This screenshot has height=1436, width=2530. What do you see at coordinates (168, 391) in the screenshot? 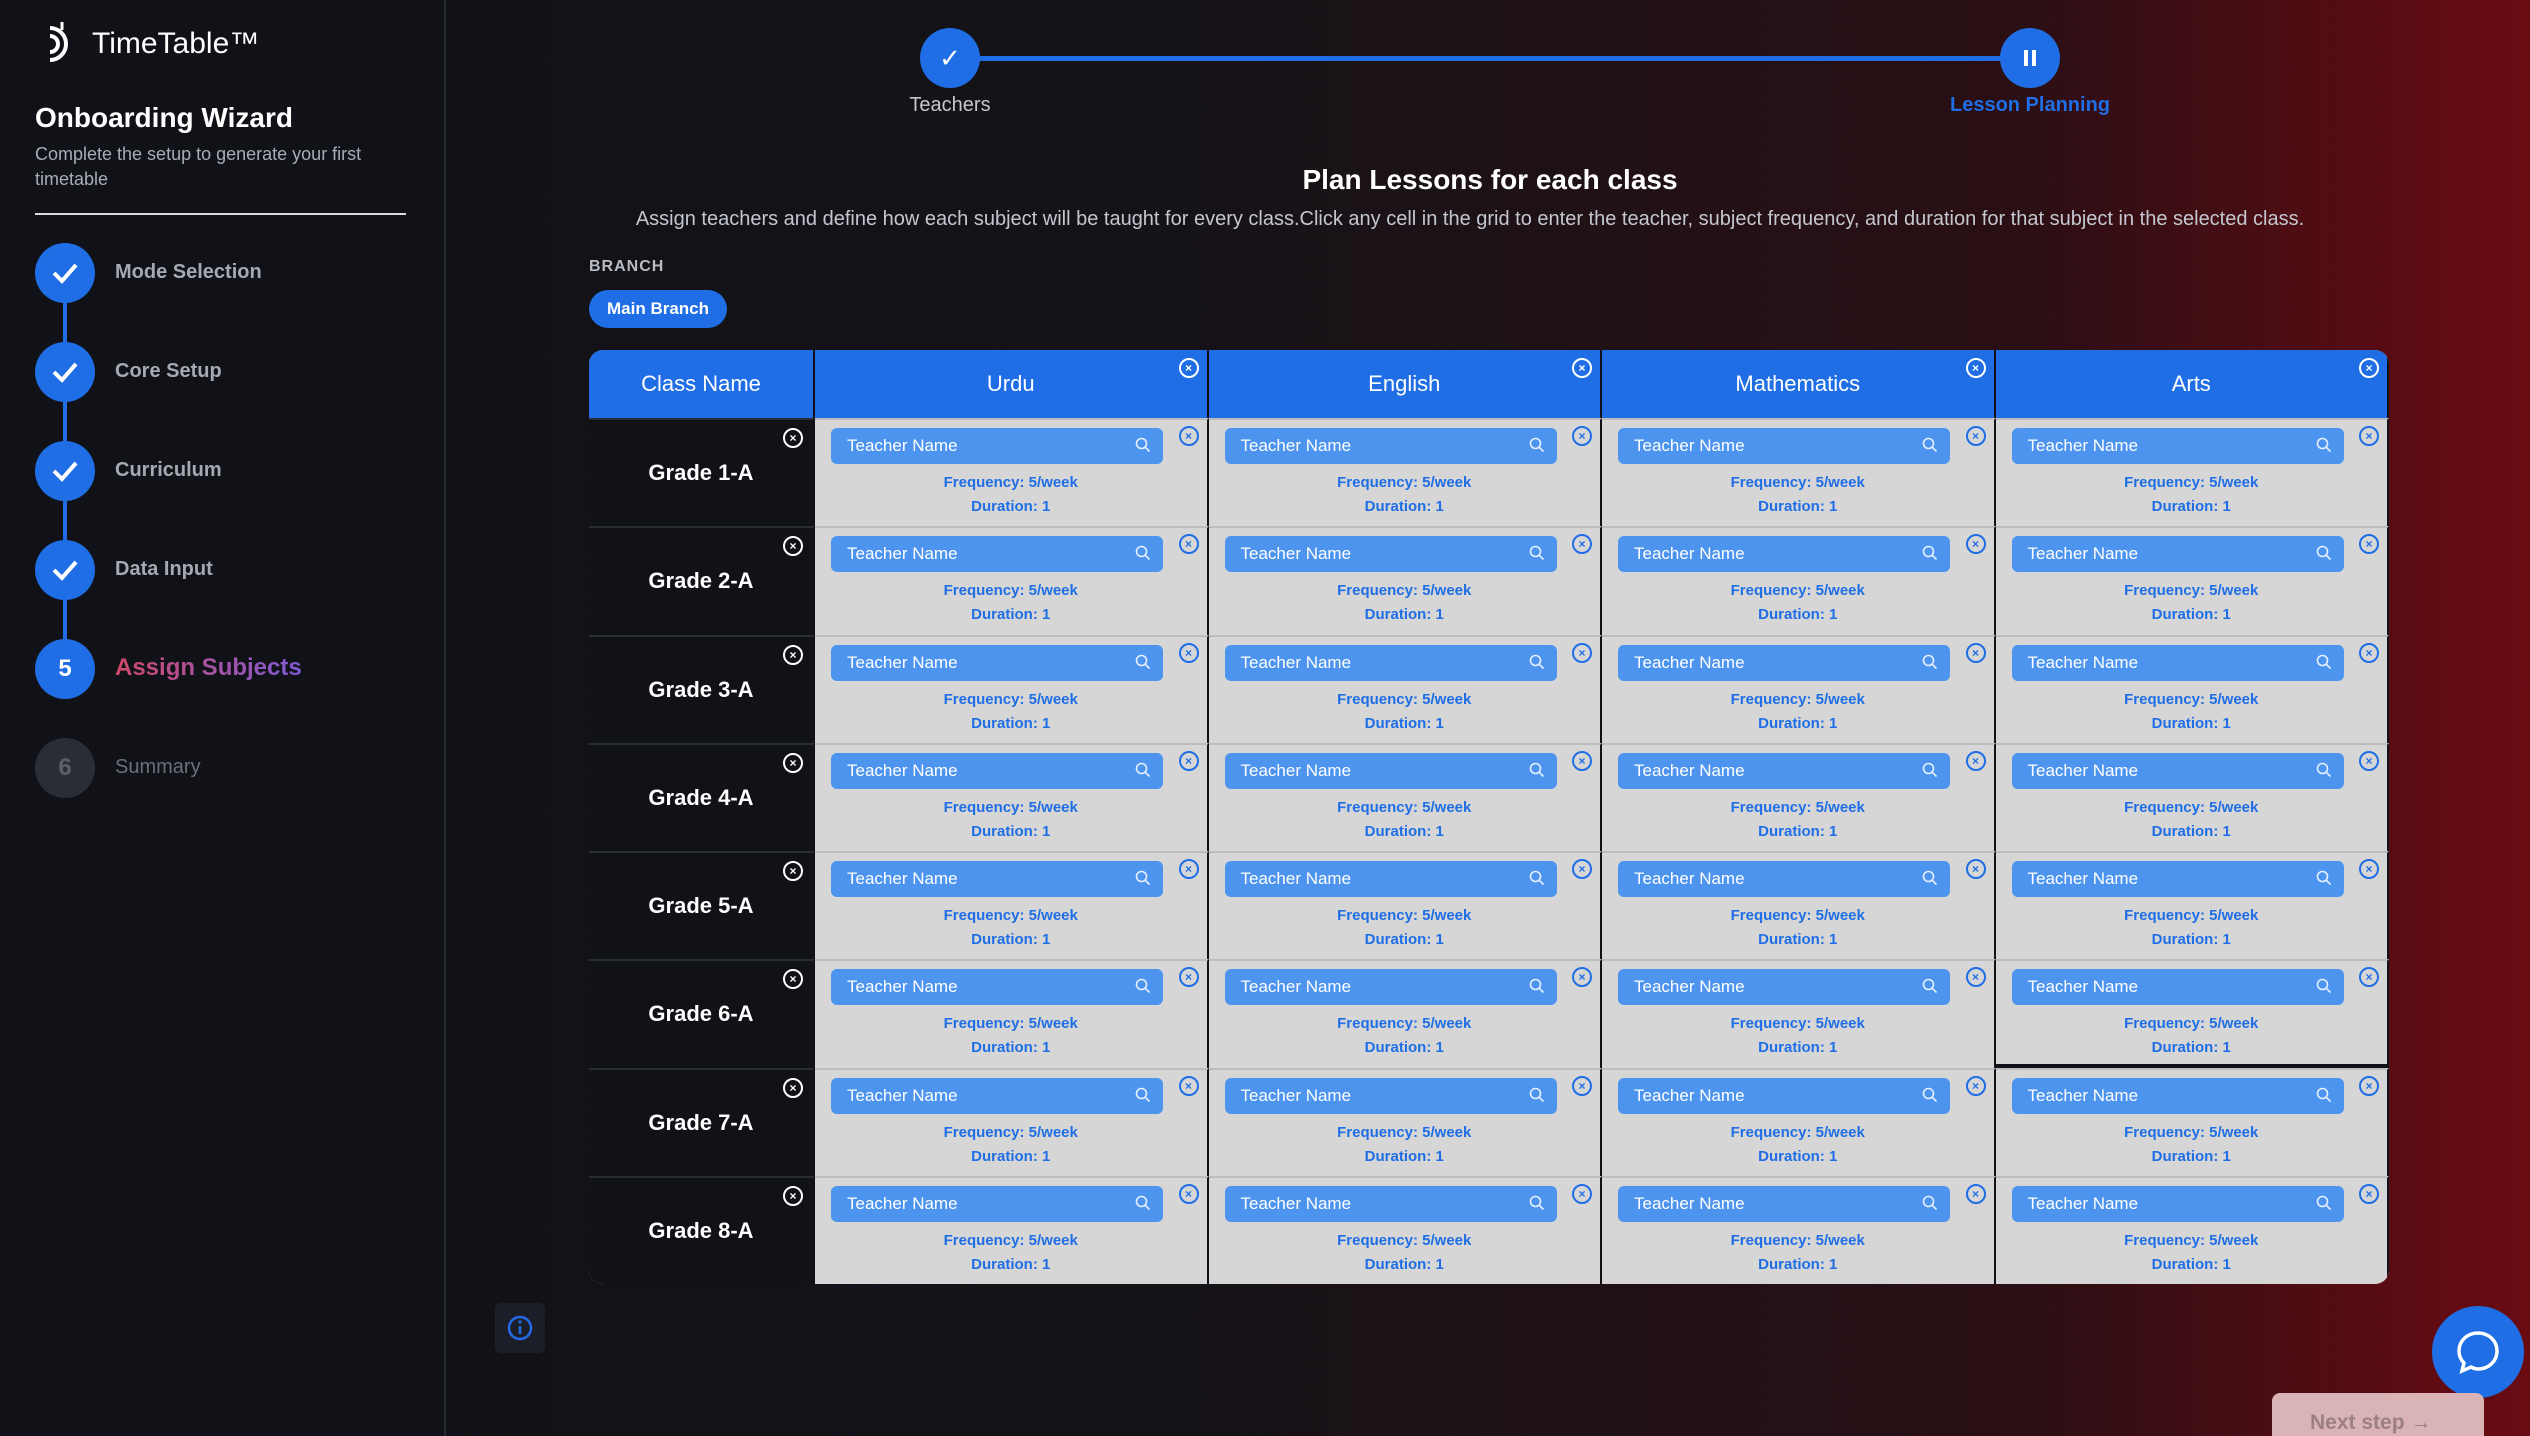
I see `wizard-step-core-setup: Core Setup` at bounding box center [168, 391].